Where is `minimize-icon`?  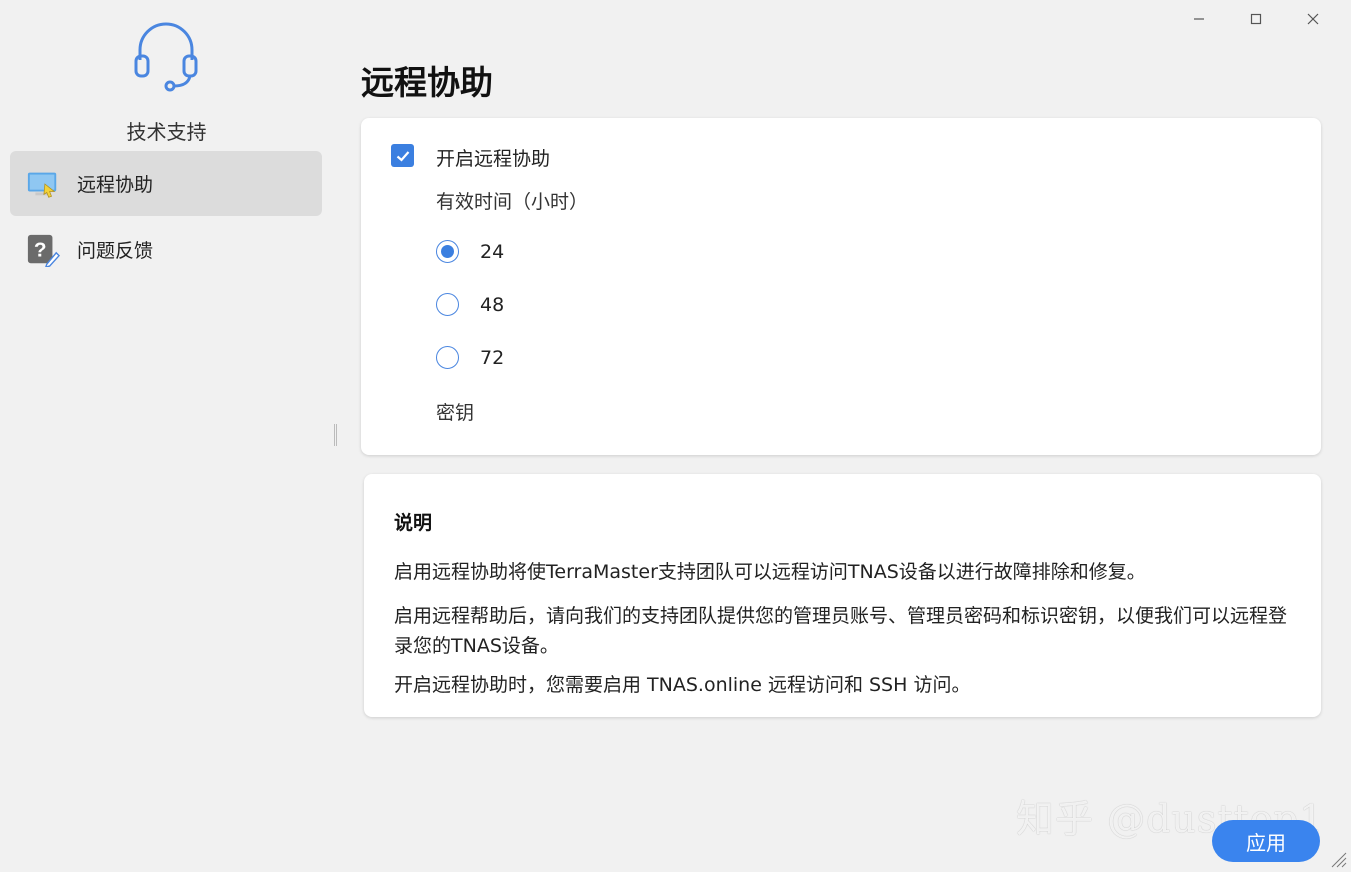 minimize-icon is located at coordinates (1198, 19).